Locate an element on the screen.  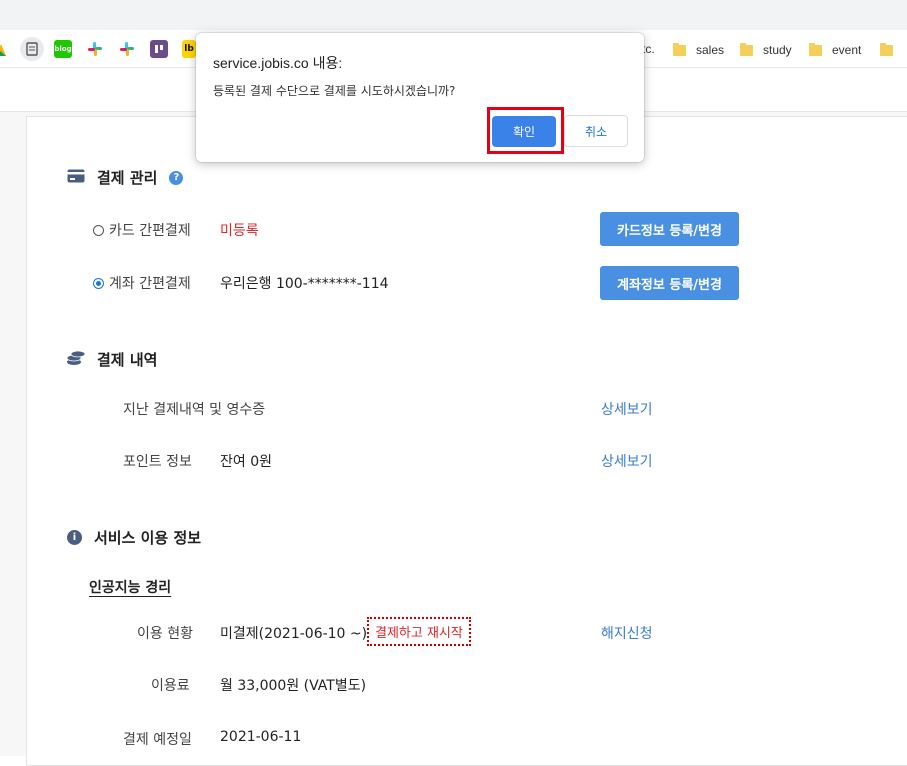
card-status: 미등록 is located at coordinates (239, 231).